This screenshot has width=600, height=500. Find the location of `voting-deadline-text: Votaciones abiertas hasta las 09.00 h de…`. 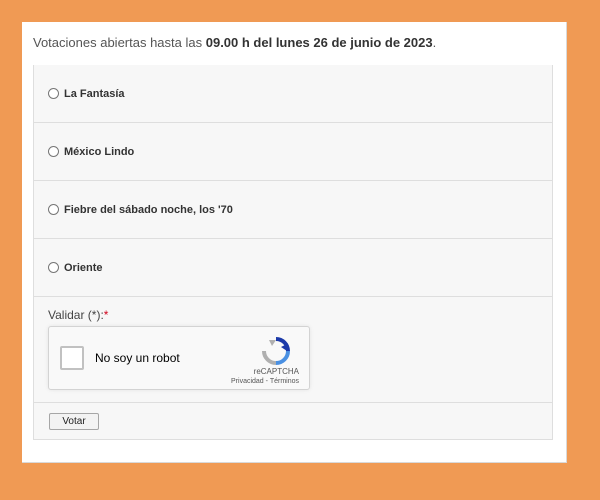

voting-deadline-text: Votaciones abiertas hasta las 09.00 h de… is located at coordinates (235, 42).